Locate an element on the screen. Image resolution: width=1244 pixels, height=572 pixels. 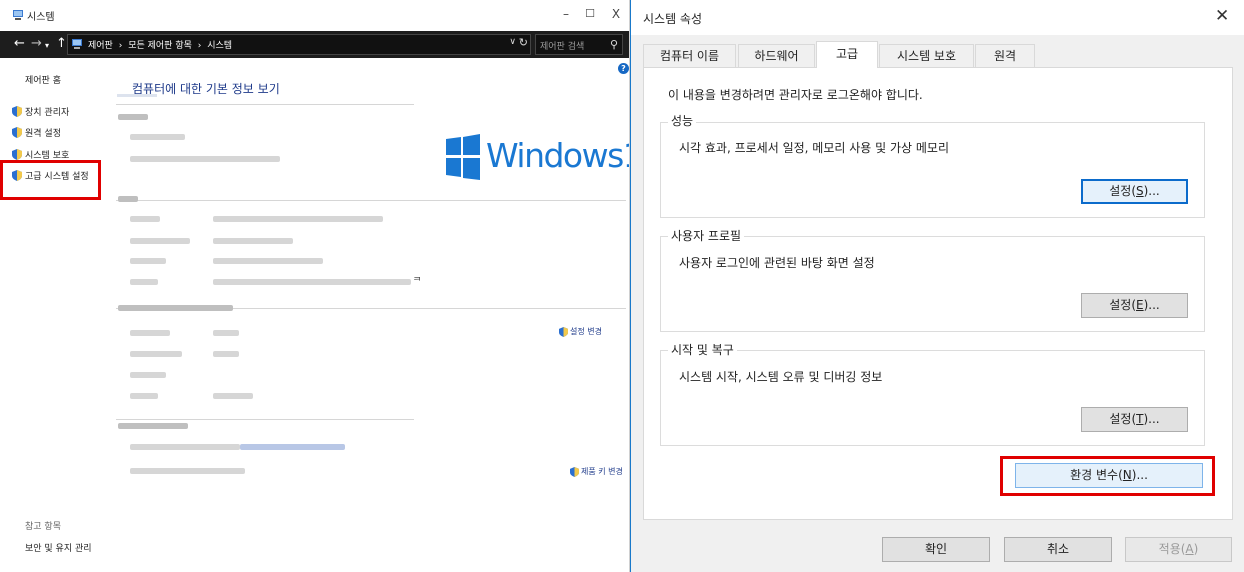
heading-underline is located at coordinates (137, 95).